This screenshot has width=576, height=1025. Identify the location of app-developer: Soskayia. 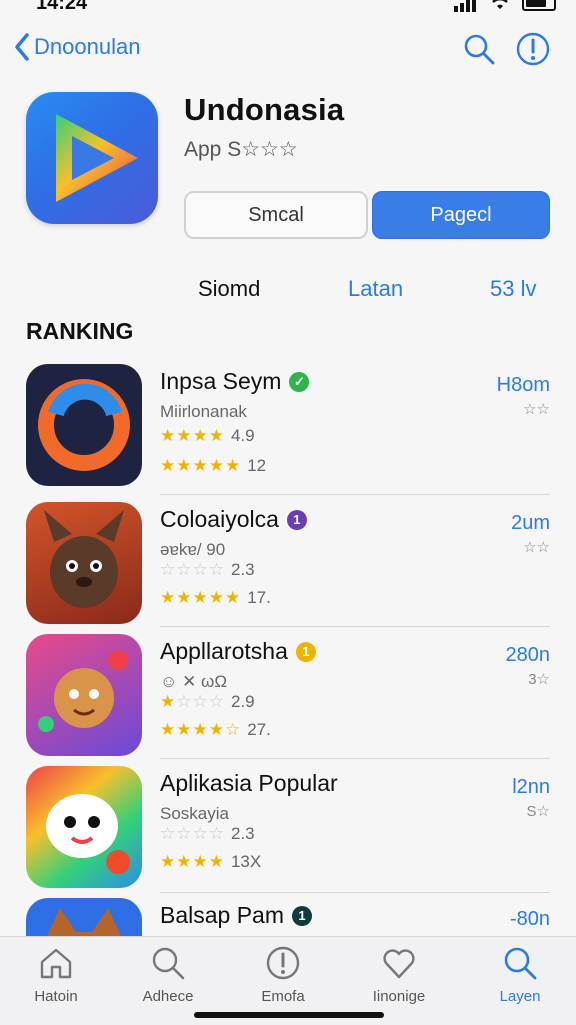
(194, 813).